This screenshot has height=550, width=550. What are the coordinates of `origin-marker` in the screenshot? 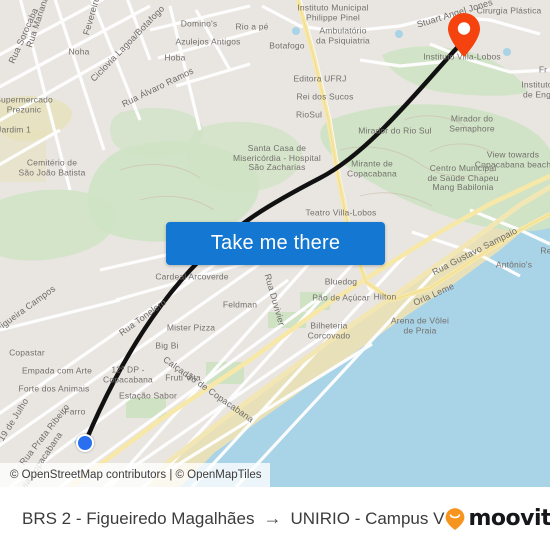 It's located at (85, 443).